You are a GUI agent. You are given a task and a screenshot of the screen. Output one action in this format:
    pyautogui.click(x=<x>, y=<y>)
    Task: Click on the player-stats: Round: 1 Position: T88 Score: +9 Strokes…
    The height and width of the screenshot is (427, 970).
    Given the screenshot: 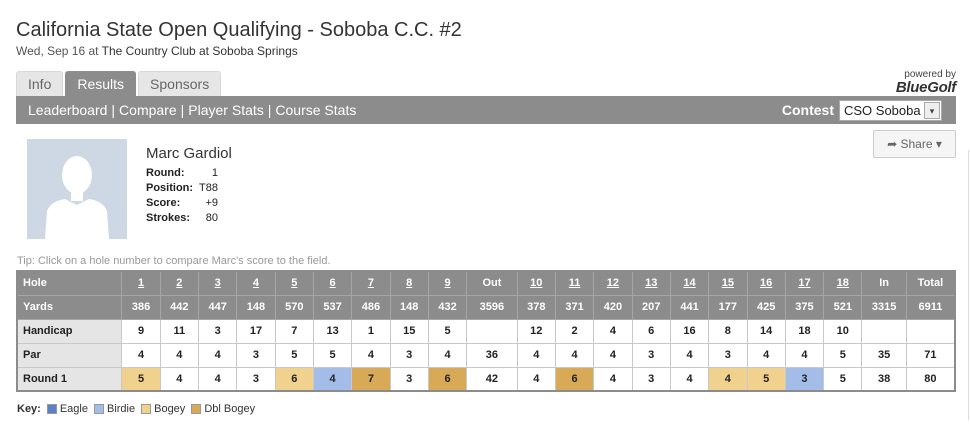 What is the action you would take?
    pyautogui.click(x=182, y=197)
    